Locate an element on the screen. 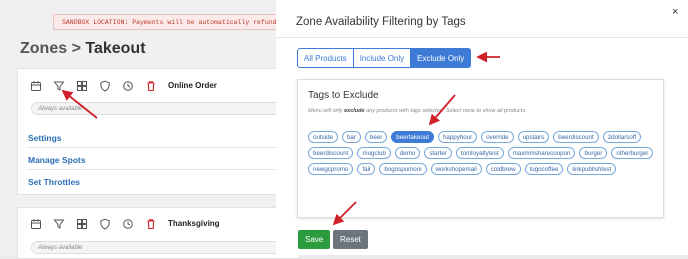 The width and height of the screenshot is (688, 259). tag-chip: linkpublishtest is located at coordinates (592, 169).